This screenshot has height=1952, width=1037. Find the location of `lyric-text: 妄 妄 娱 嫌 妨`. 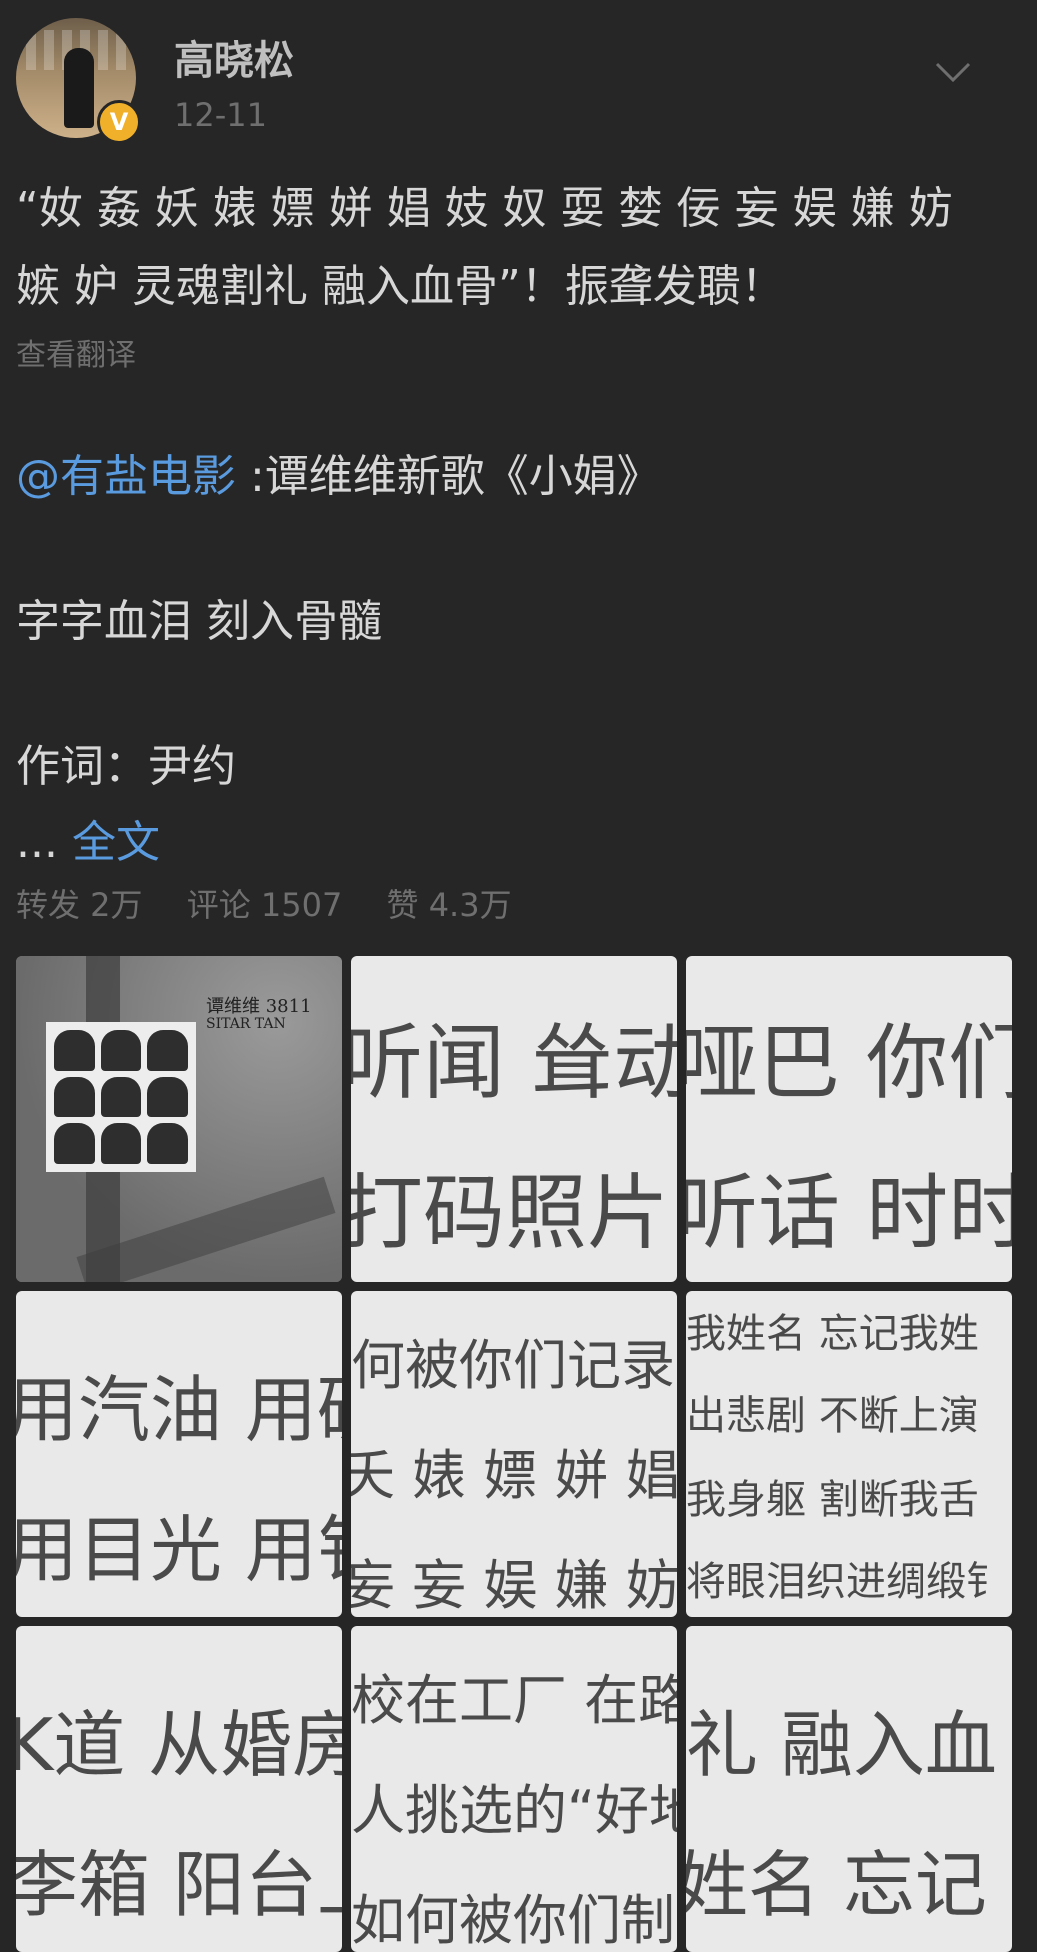

lyric-text: 妄 妄 娱 嫌 妨 is located at coordinates (514, 1585).